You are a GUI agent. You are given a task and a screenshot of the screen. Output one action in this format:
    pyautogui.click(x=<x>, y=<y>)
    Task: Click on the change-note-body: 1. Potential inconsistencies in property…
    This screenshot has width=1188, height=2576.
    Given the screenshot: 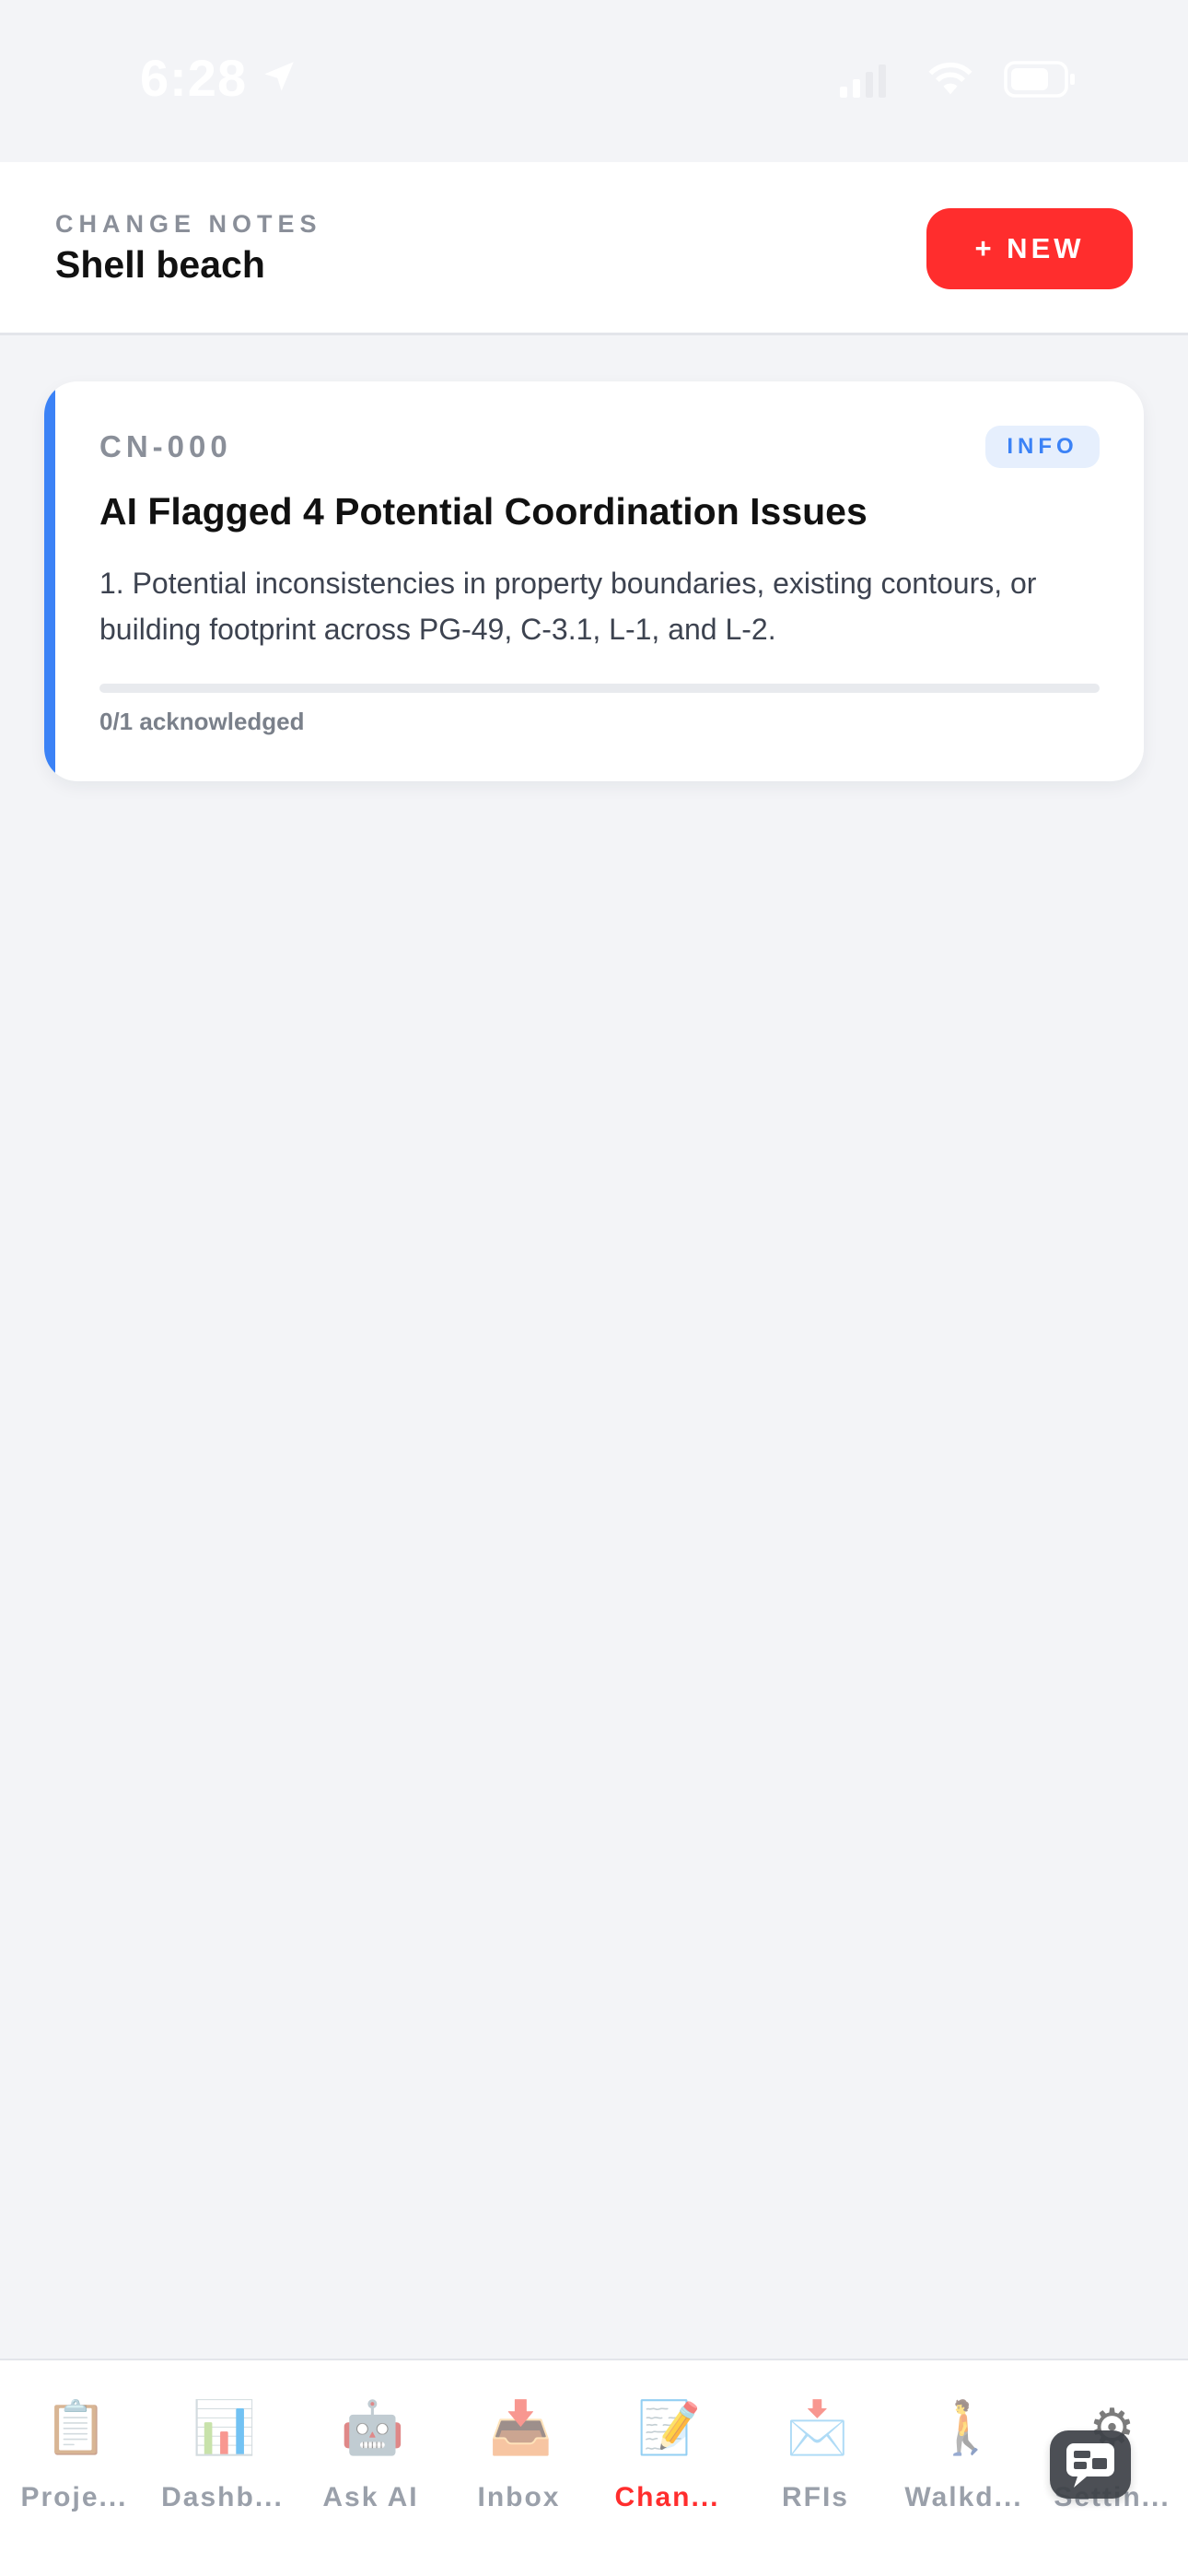 What is the action you would take?
    pyautogui.click(x=568, y=606)
    